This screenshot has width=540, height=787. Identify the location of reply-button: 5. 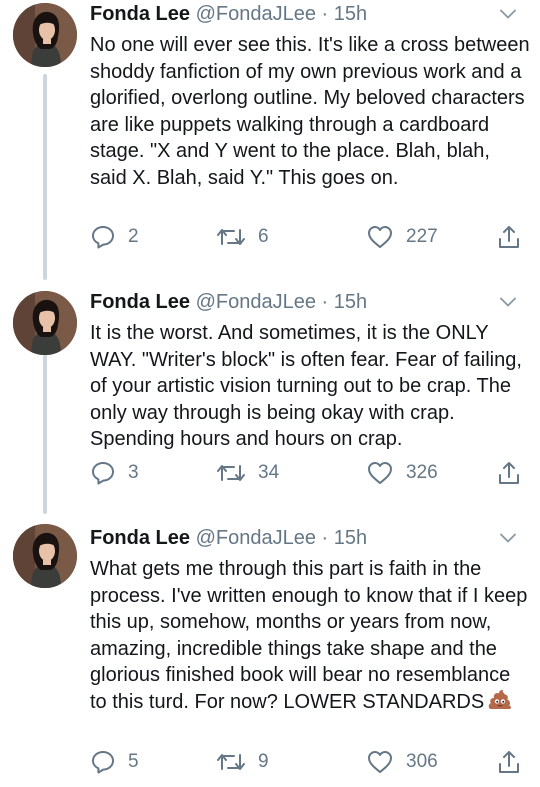
(114, 762).